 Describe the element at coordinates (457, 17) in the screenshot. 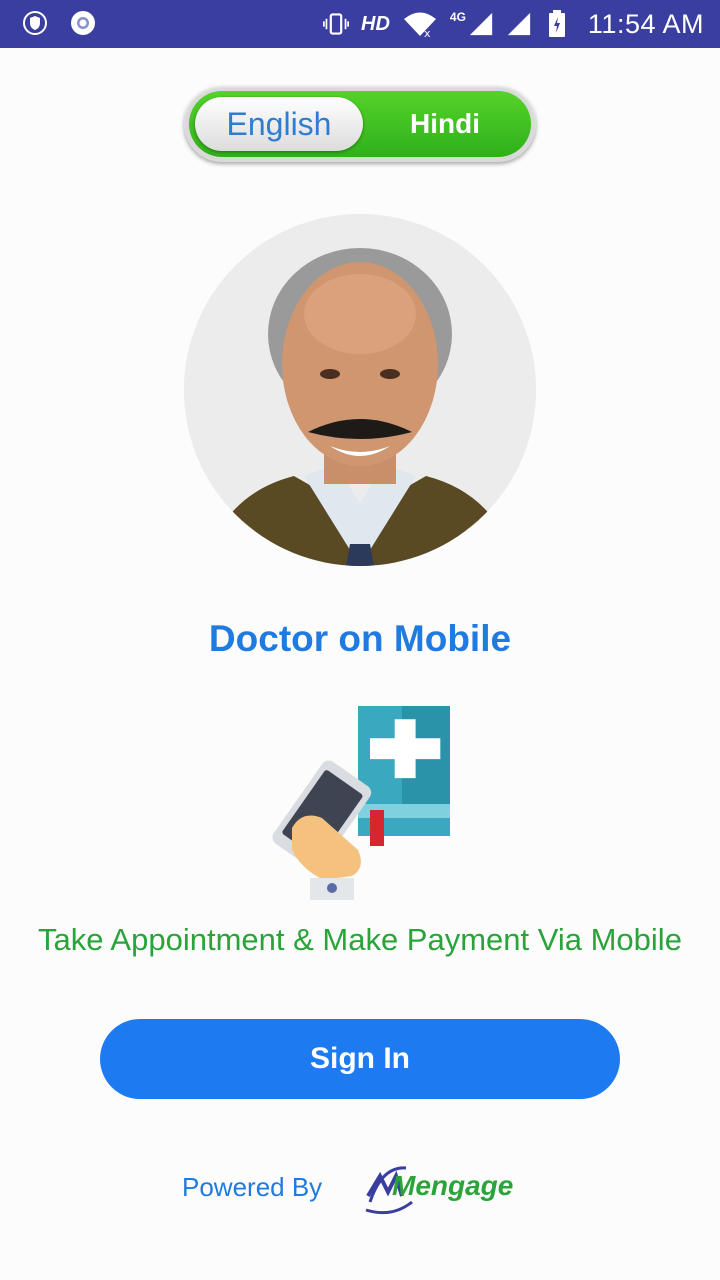

I see `network-gen-label: 4G` at that location.